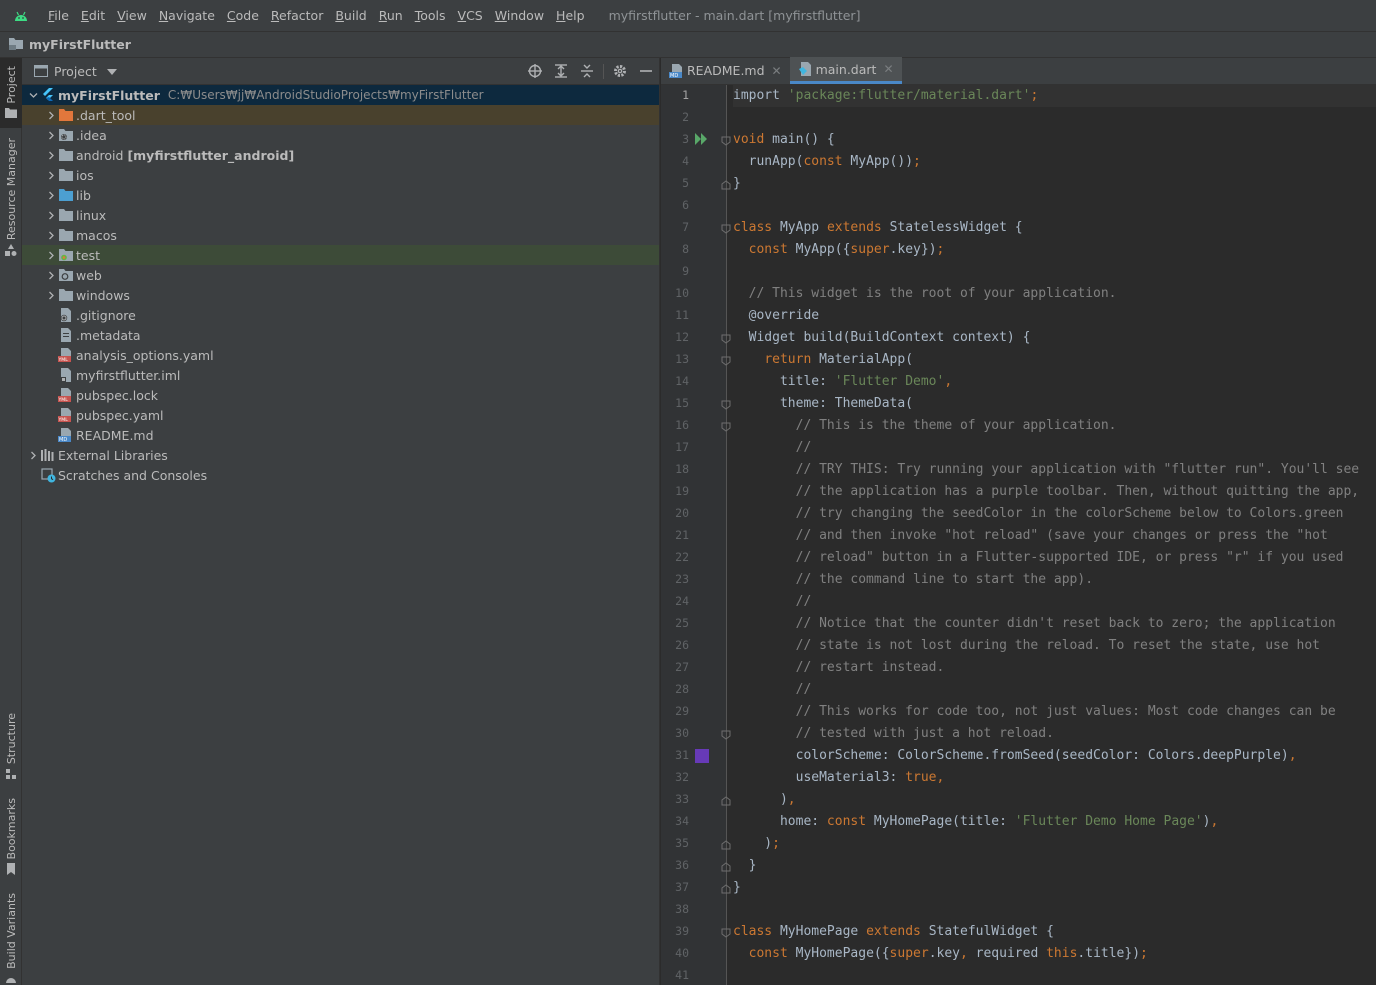 The width and height of the screenshot is (1376, 985). Describe the element at coordinates (340, 375) in the screenshot. I see `tree-item-myfirstflutter-iml: myfirstflutter.iml` at that location.